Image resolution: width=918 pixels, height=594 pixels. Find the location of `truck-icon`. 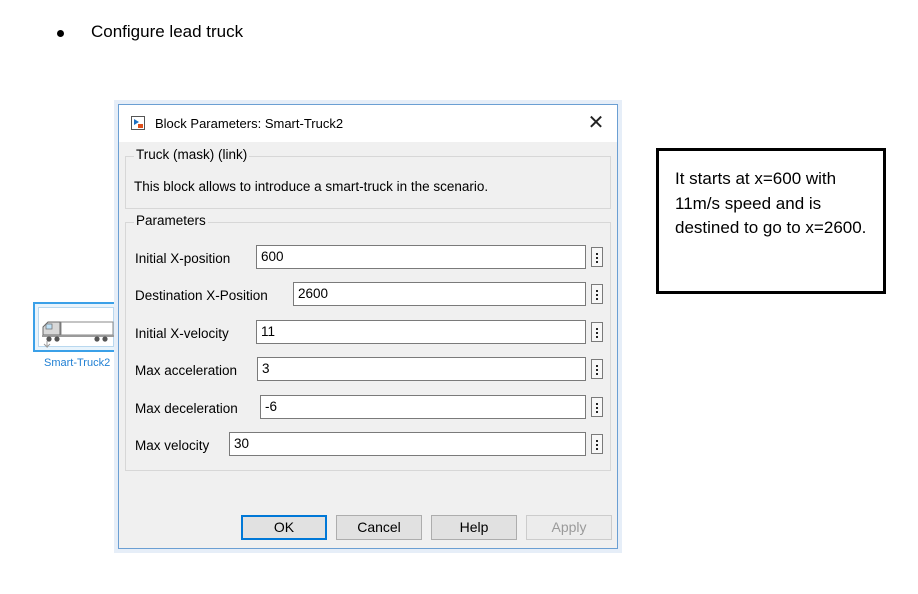

truck-icon is located at coordinates (78, 334).